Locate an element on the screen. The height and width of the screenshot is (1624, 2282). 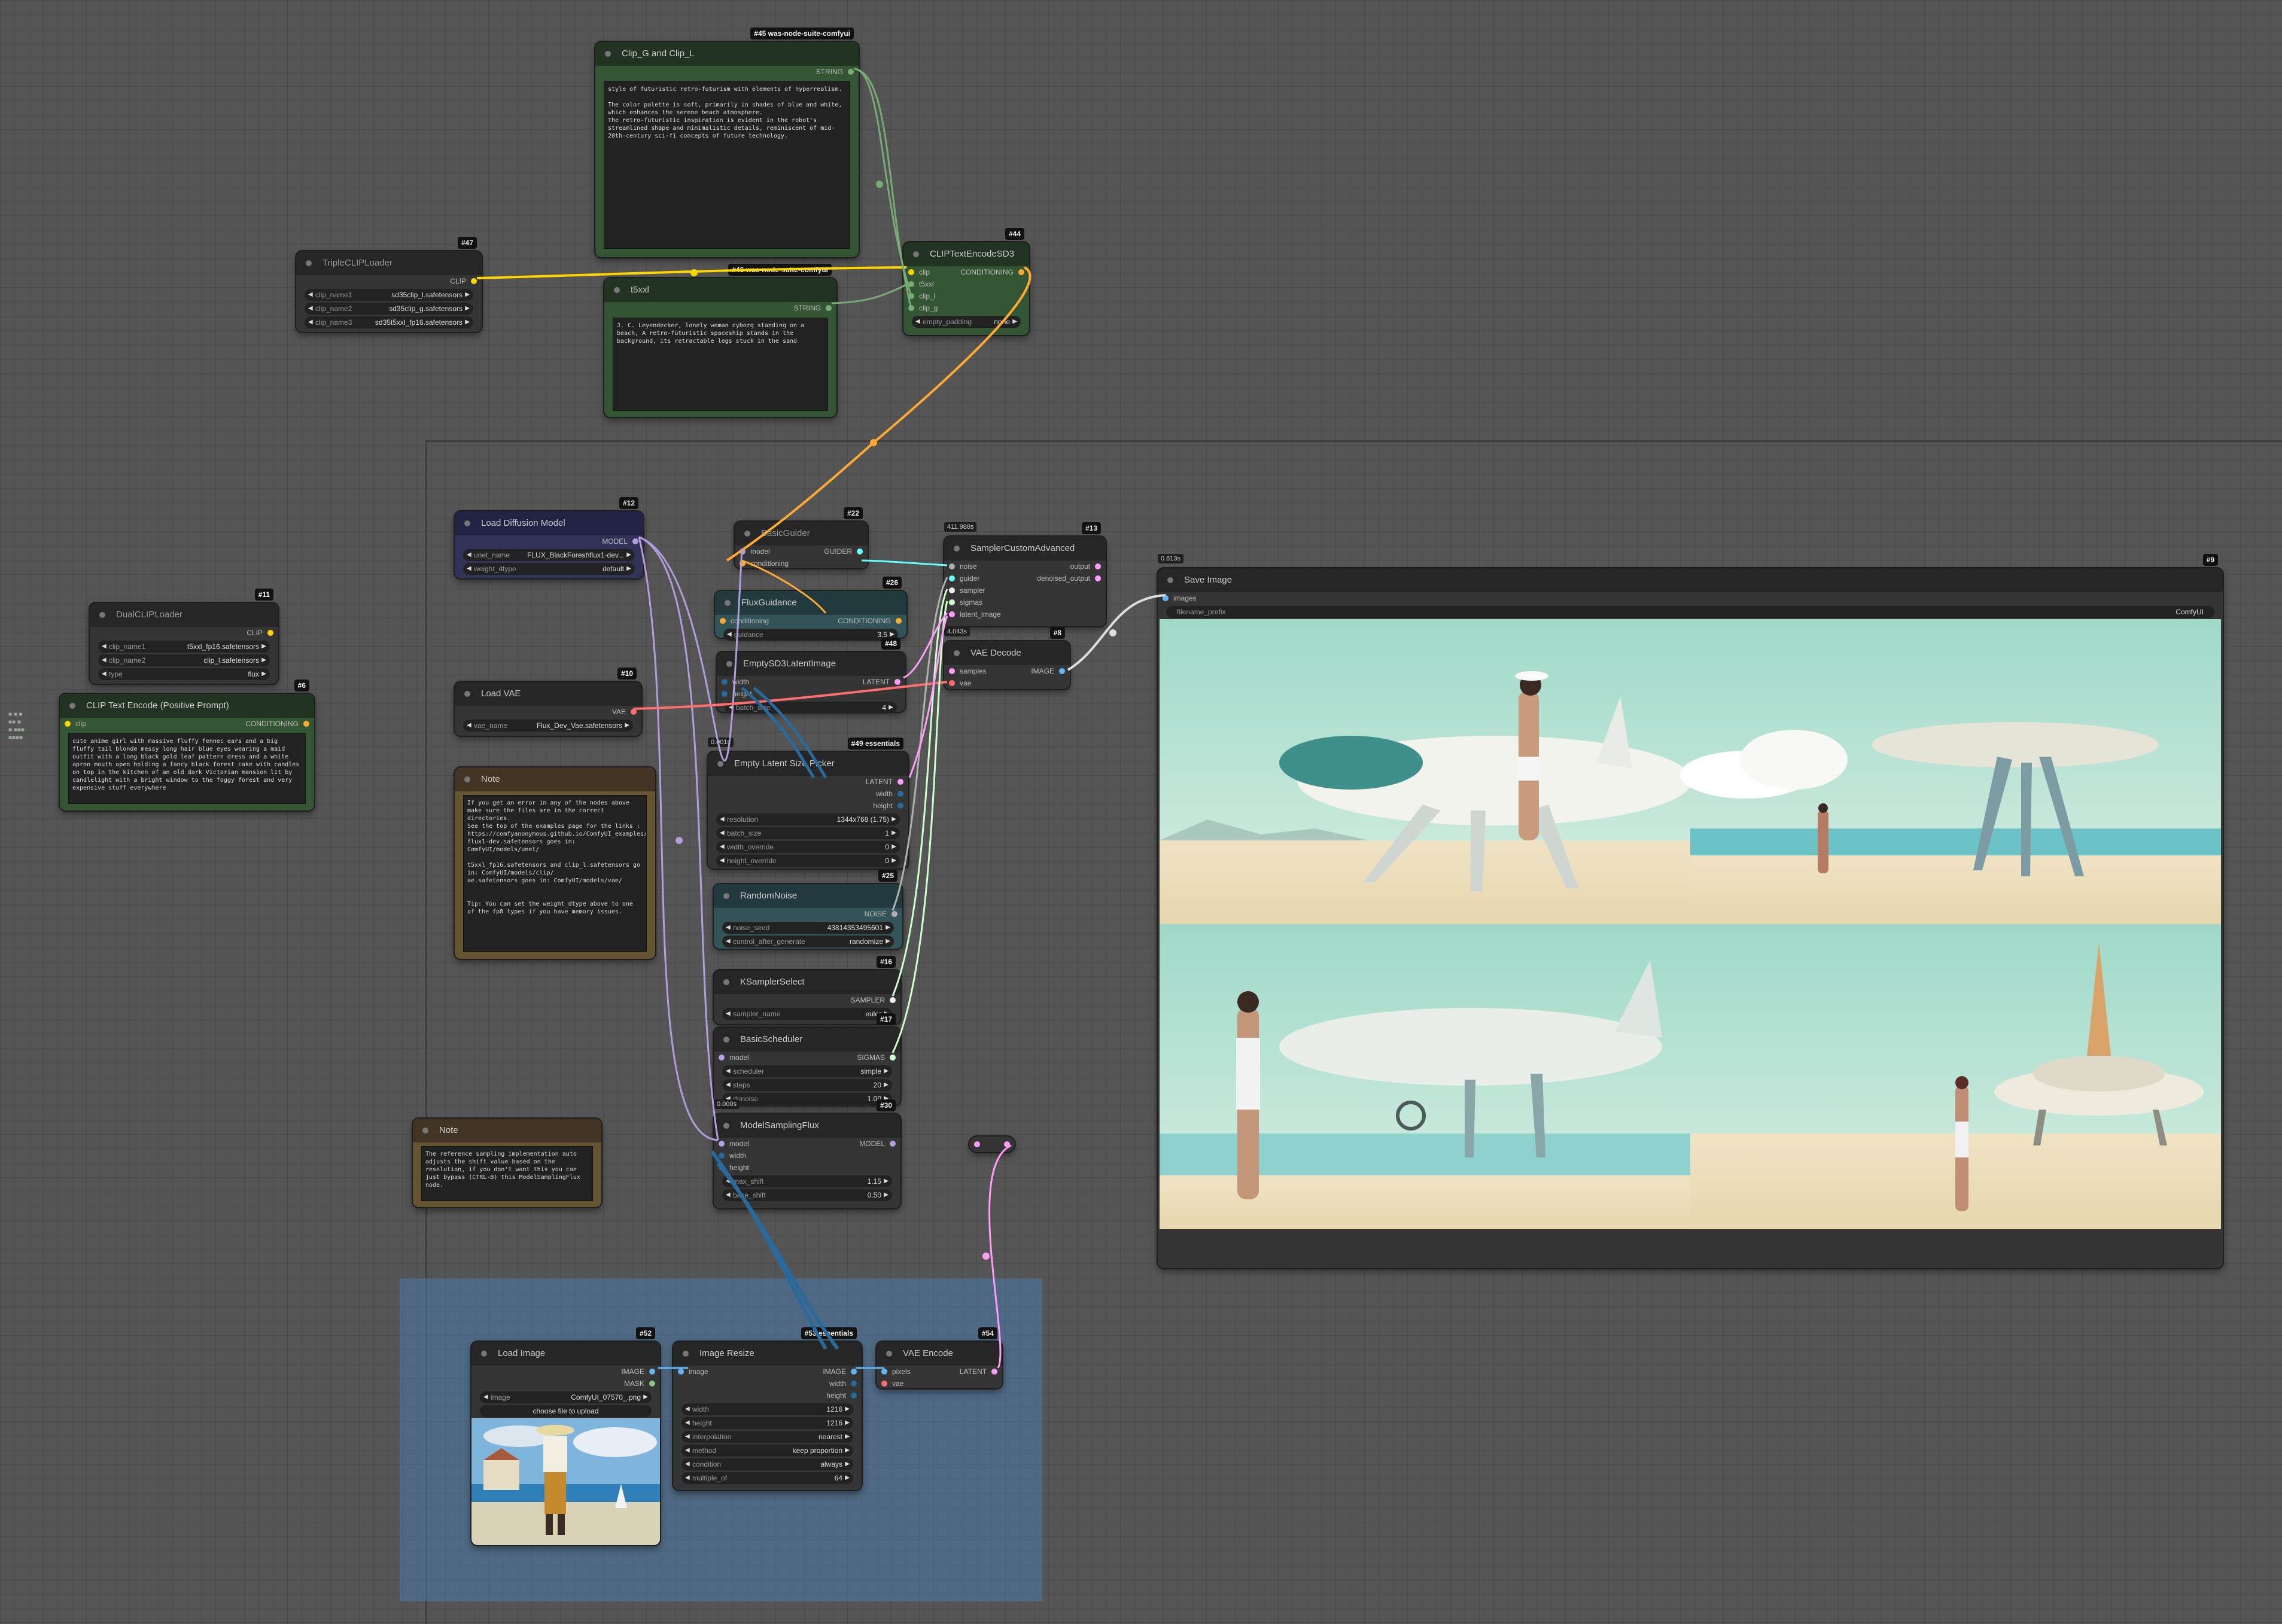
output-slot-string is located at coordinates (851, 72).